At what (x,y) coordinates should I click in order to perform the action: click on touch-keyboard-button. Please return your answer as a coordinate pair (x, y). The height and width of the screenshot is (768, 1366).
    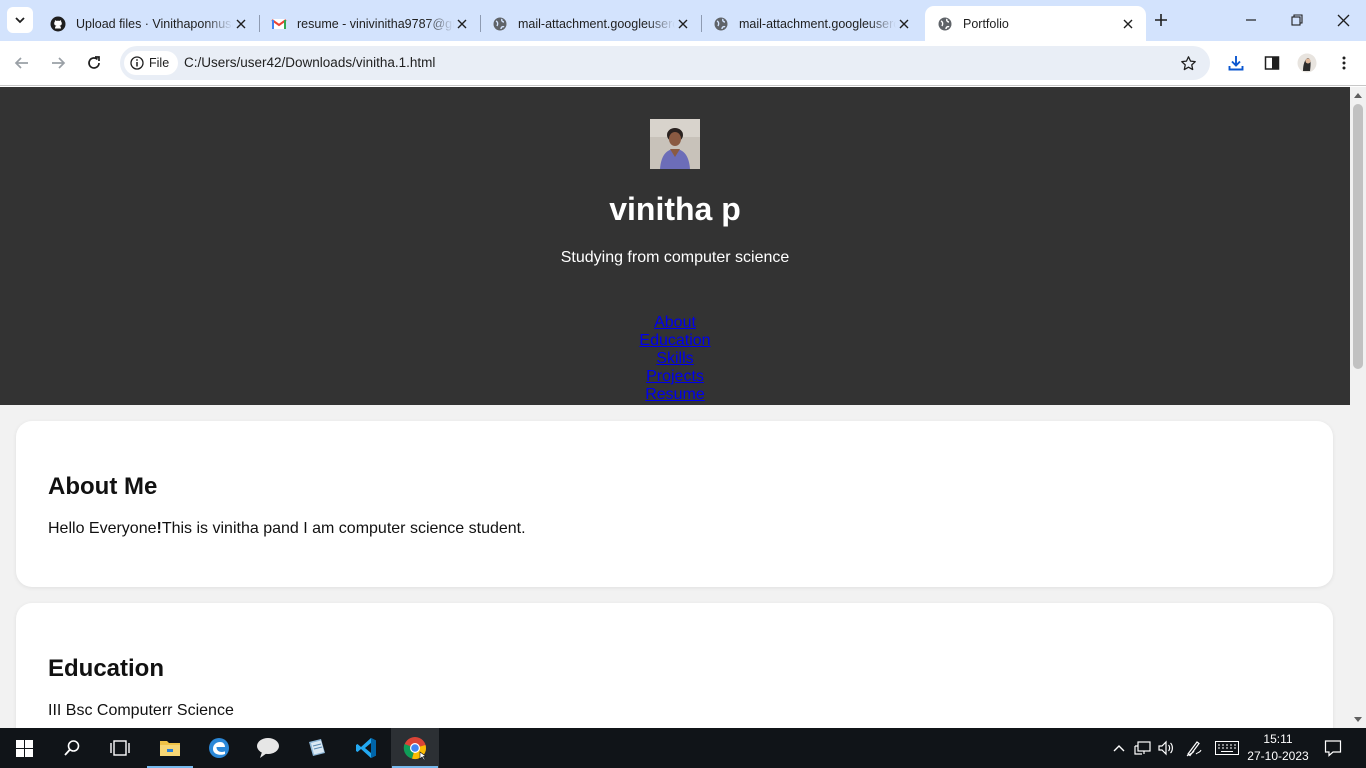
    Looking at the image, I should click on (1227, 748).